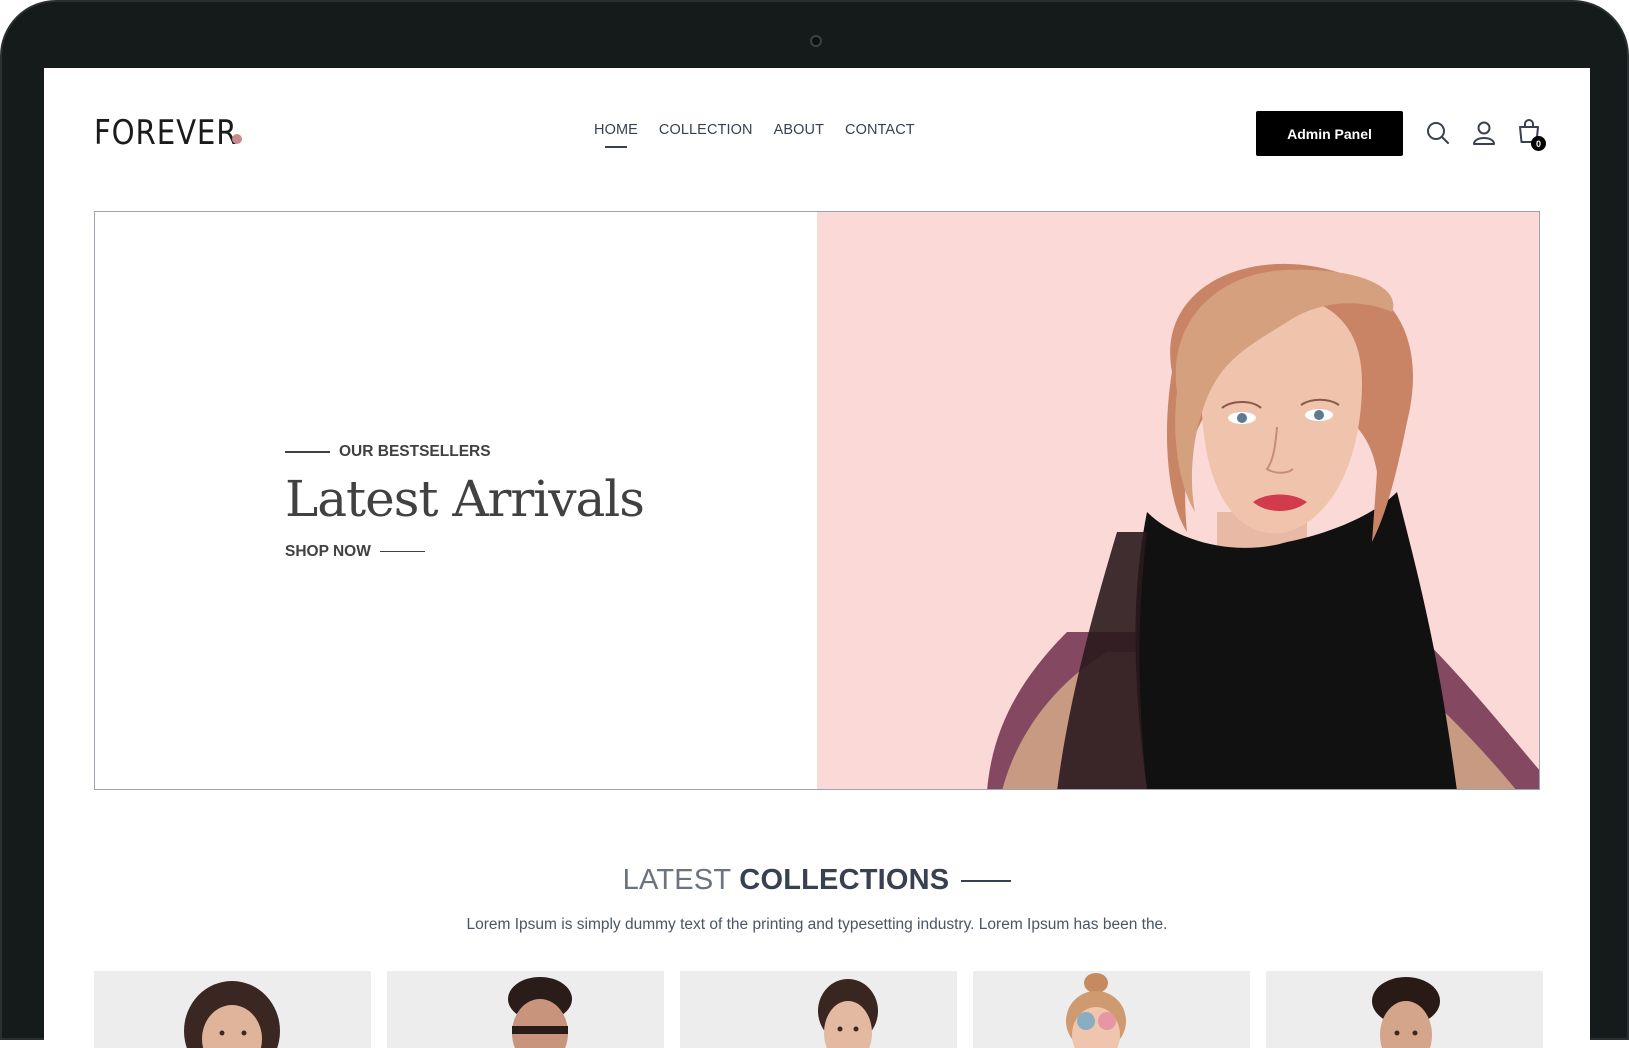 The height and width of the screenshot is (1048, 1629). Describe the element at coordinates (402, 551) in the screenshot. I see `shop-now-line` at that location.